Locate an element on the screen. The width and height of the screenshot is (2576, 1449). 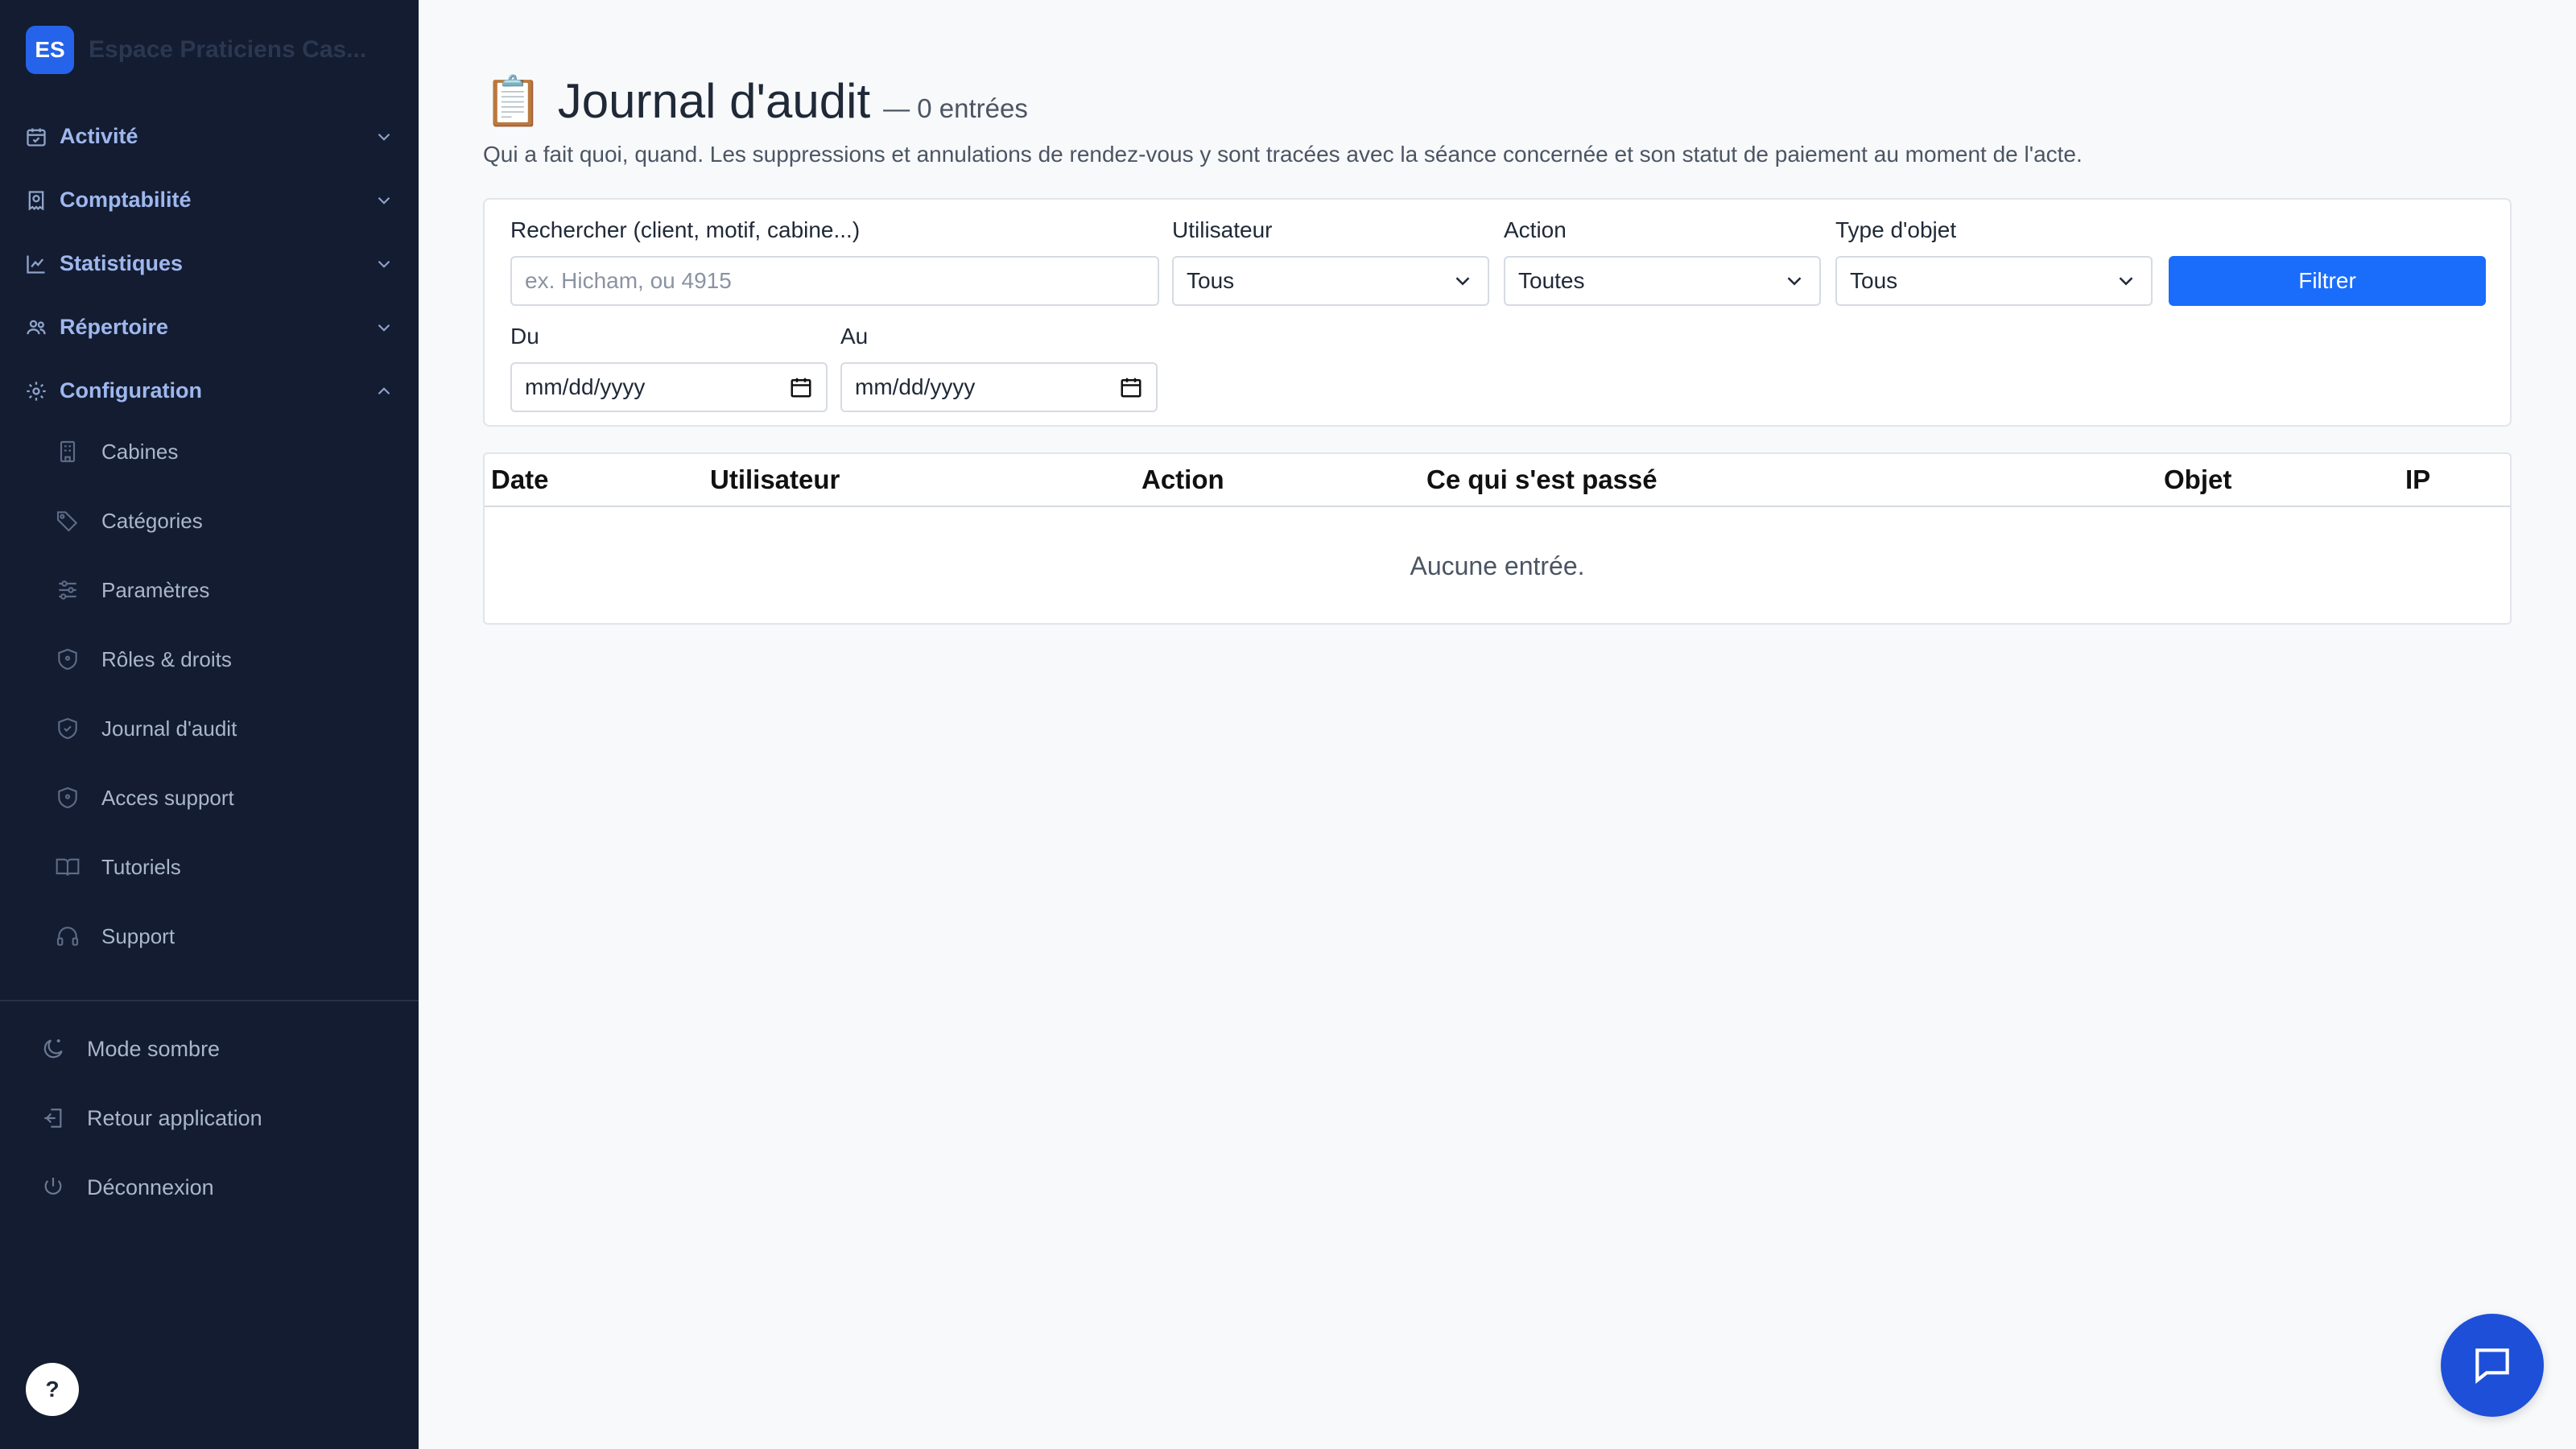
chevron-up-icon is located at coordinates (384, 390).